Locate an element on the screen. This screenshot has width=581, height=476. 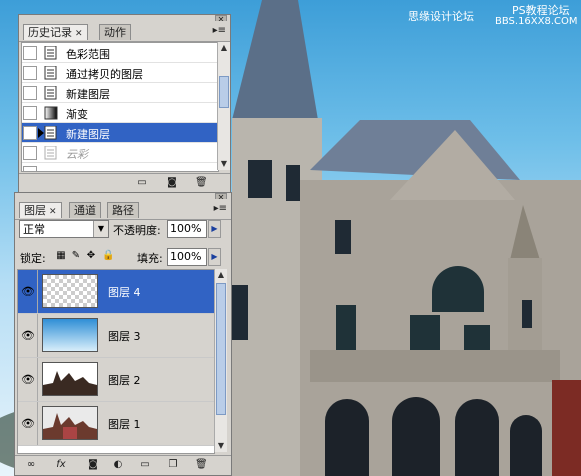
opacity-label: 不透明度: is located at coordinates (137, 230).